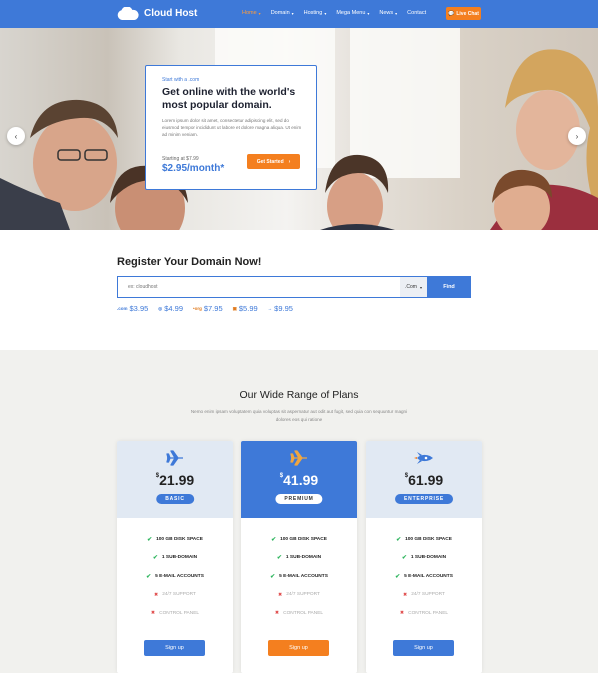  I want to click on slider-prev-button: ‹, so click(16, 136).